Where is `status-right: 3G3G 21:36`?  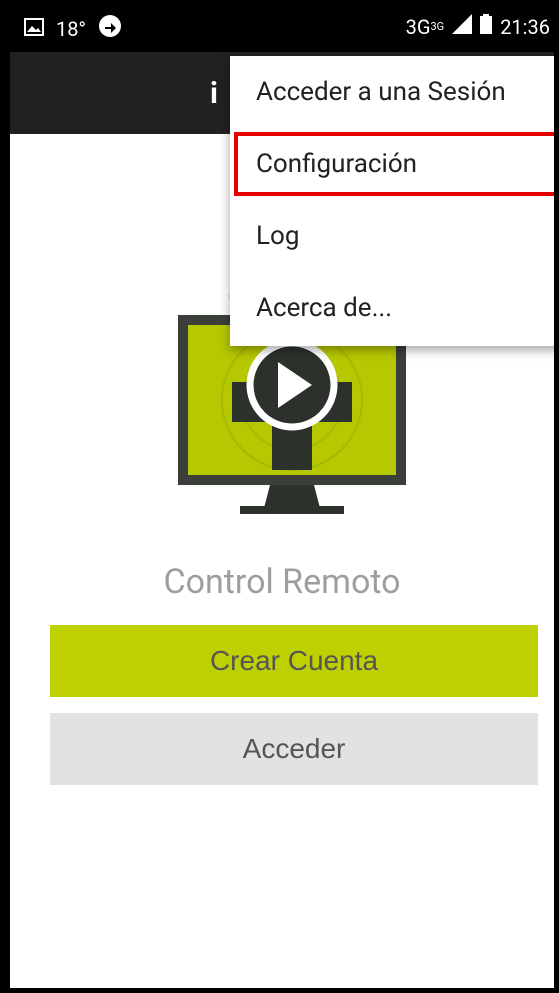
status-right: 3G3G 21:36 is located at coordinates (478, 26).